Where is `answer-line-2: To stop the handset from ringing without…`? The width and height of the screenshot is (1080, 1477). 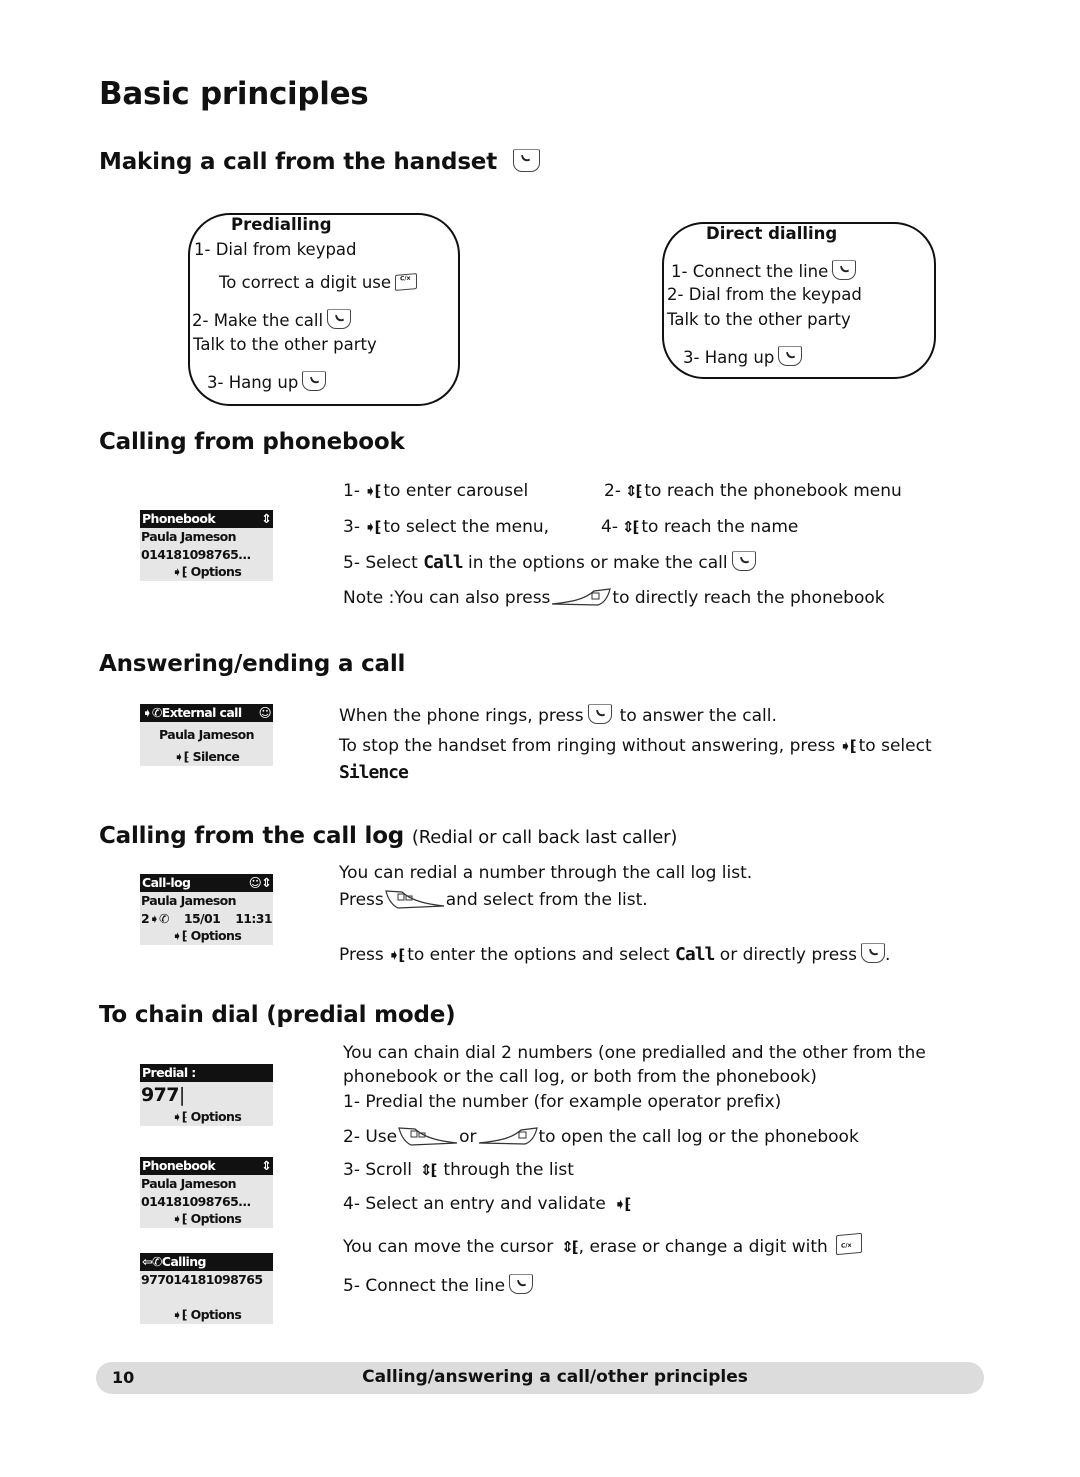
answer-line-2: To stop the handset from ringing without… is located at coordinates (635, 746).